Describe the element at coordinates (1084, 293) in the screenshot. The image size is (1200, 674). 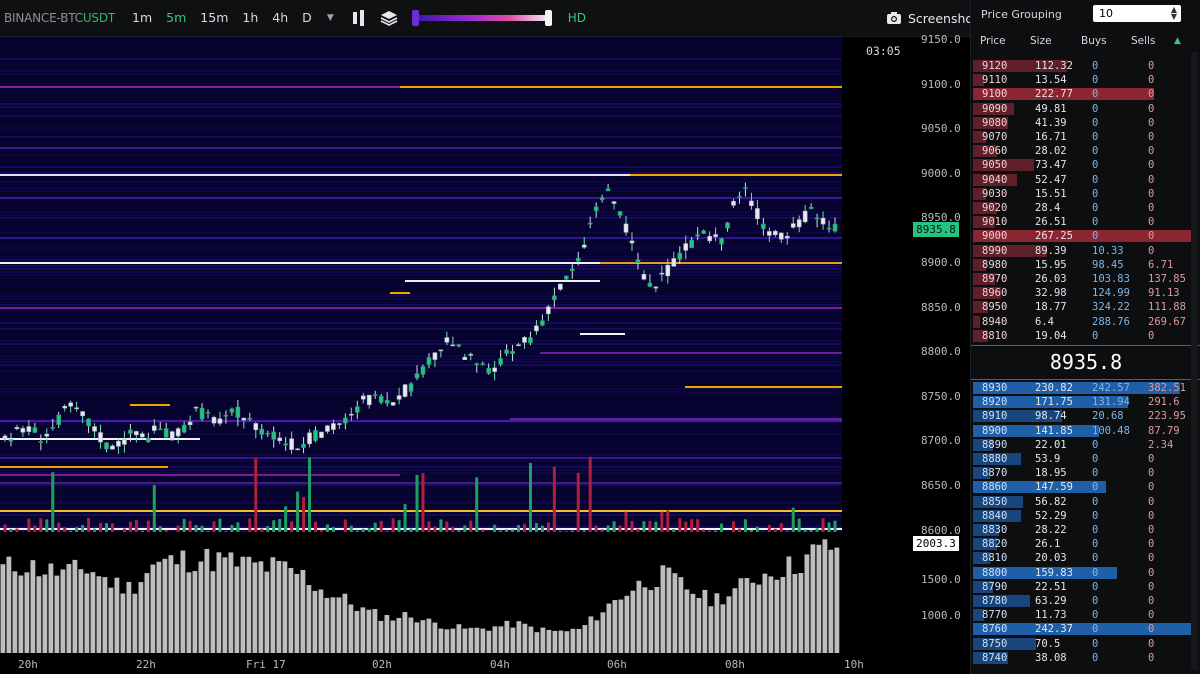
I see `orderbook-row: 8960 32.98 124.99 91.13` at that location.